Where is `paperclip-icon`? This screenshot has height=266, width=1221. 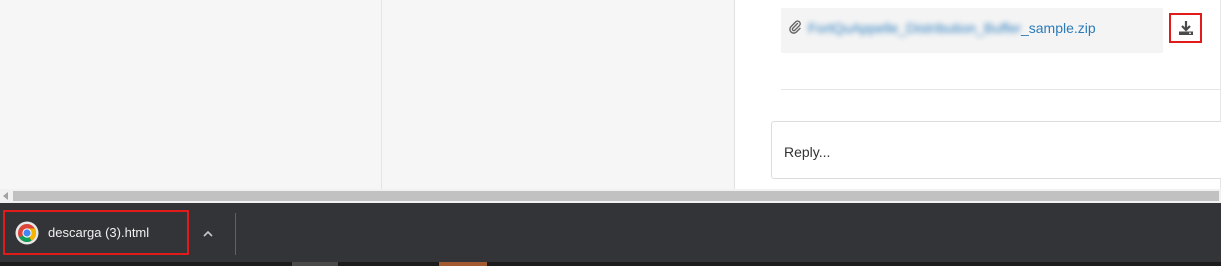 paperclip-icon is located at coordinates (795, 27).